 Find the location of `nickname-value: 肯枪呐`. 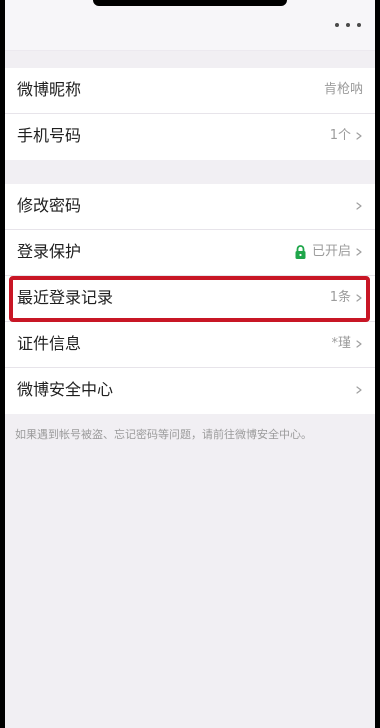

nickname-value: 肯枪呐 is located at coordinates (343, 89).